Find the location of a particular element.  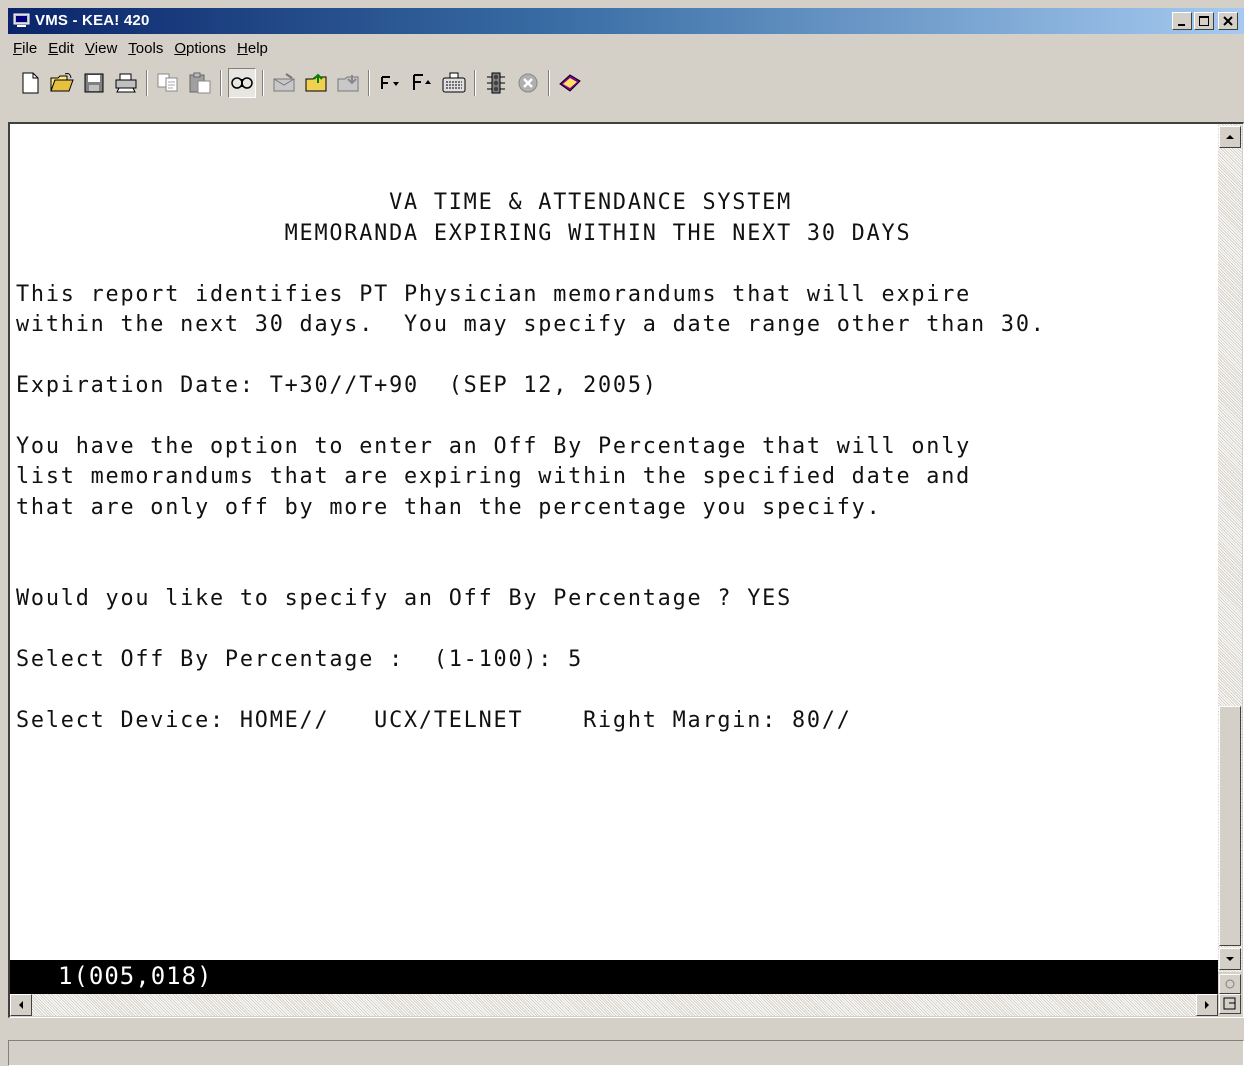

folder-receive-icon is located at coordinates (348, 83).